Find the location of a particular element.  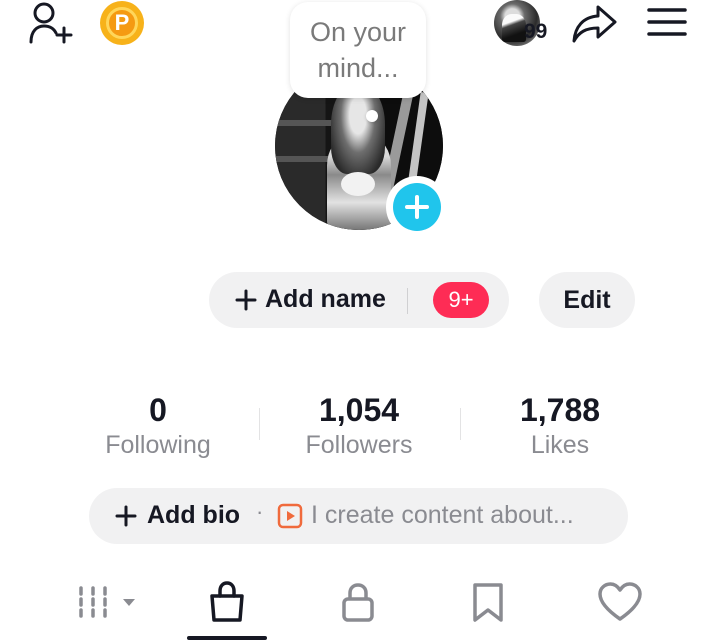

share-arrow-icon is located at coordinates (594, 24).